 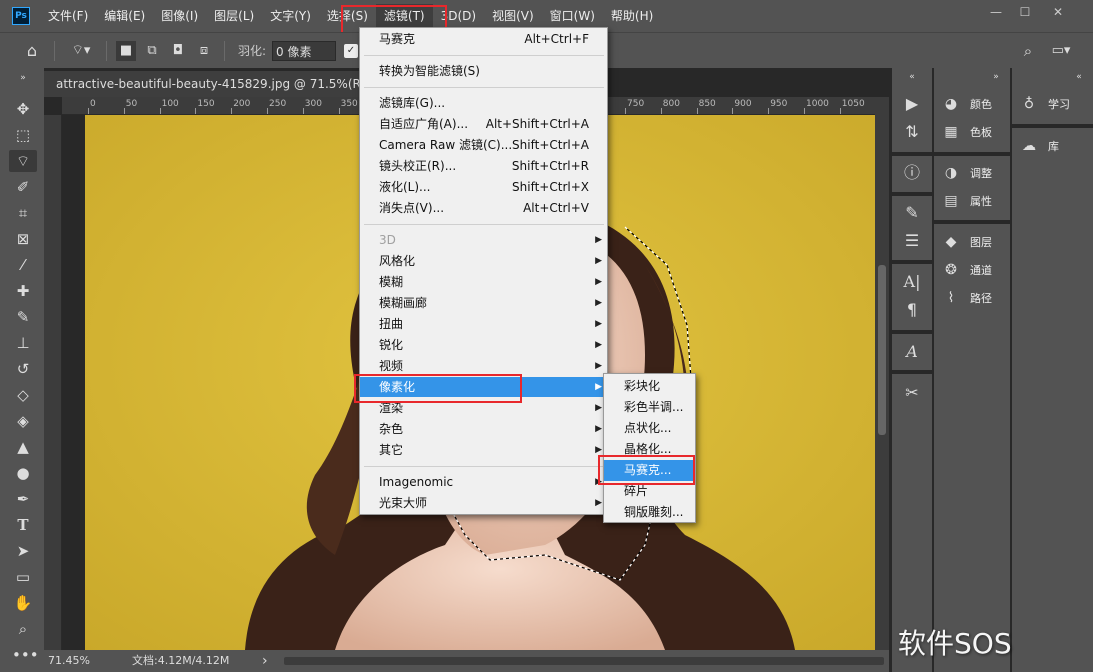 I want to click on zoom-tool-icon: ⌕, so click(x=23, y=629).